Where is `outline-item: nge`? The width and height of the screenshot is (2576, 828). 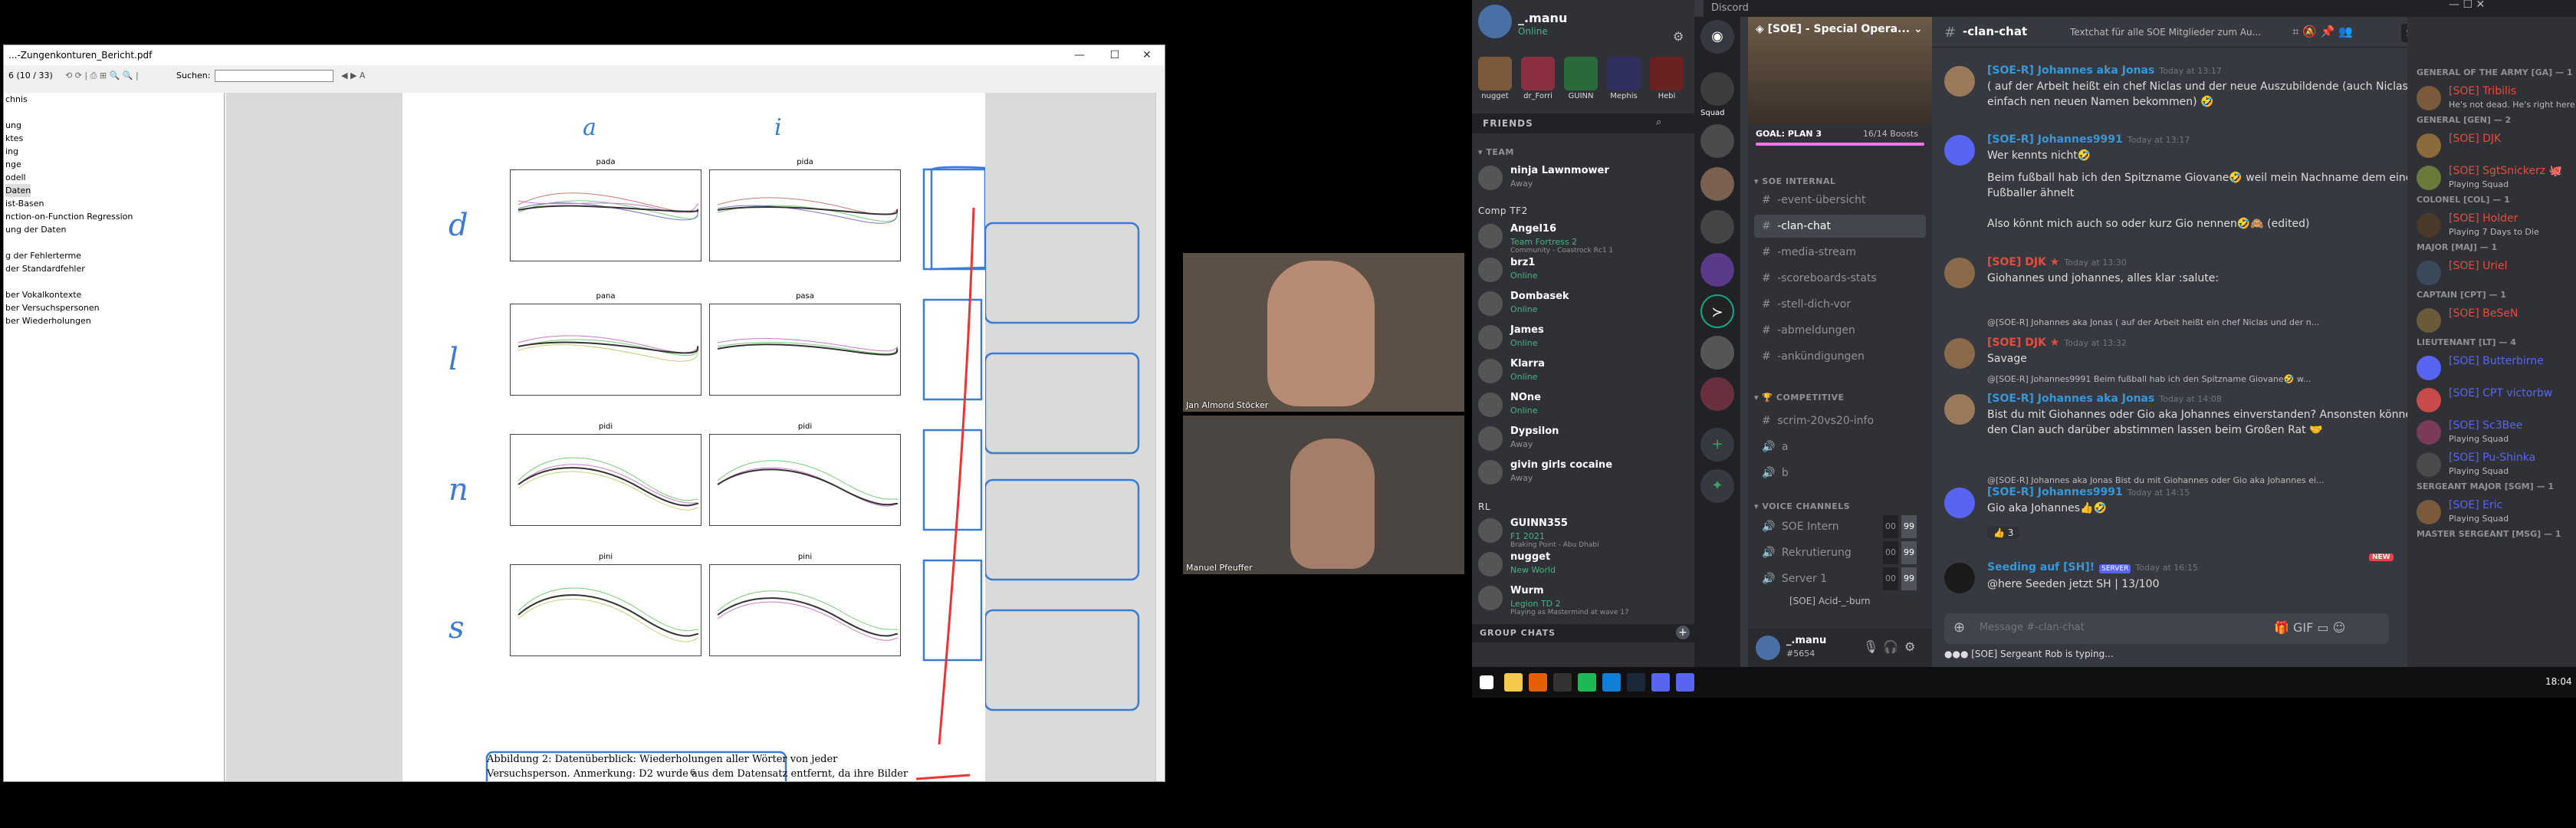
outline-item: nge is located at coordinates (114, 164).